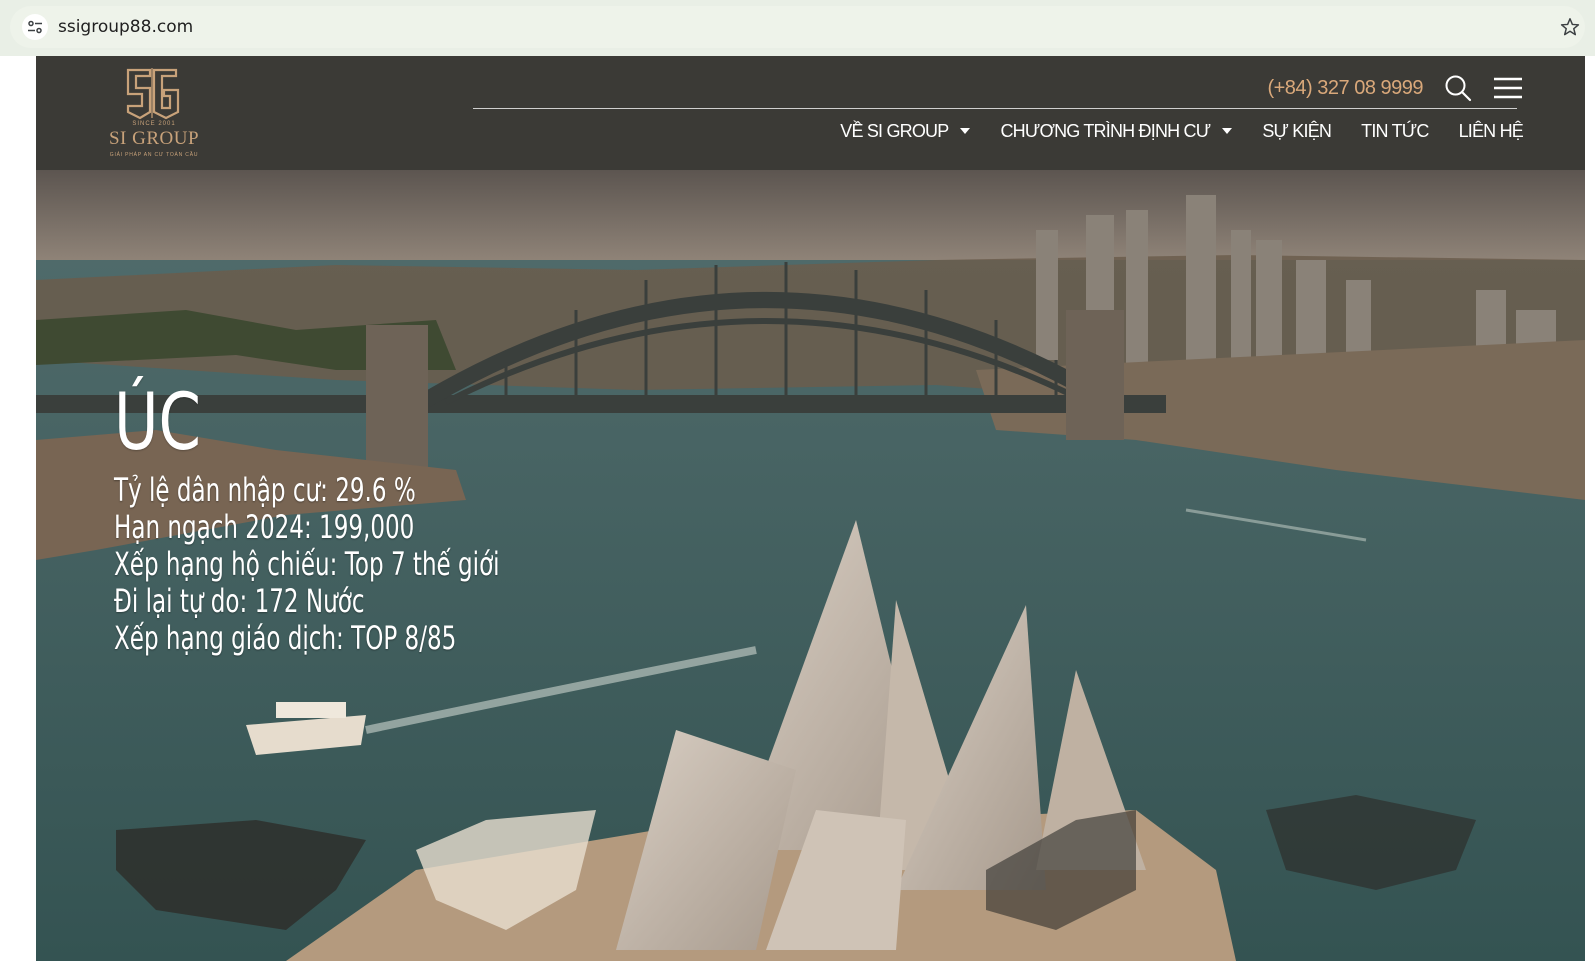 The height and width of the screenshot is (961, 1595). I want to click on nav-item-label: VỀ SI GROUP, so click(894, 130).